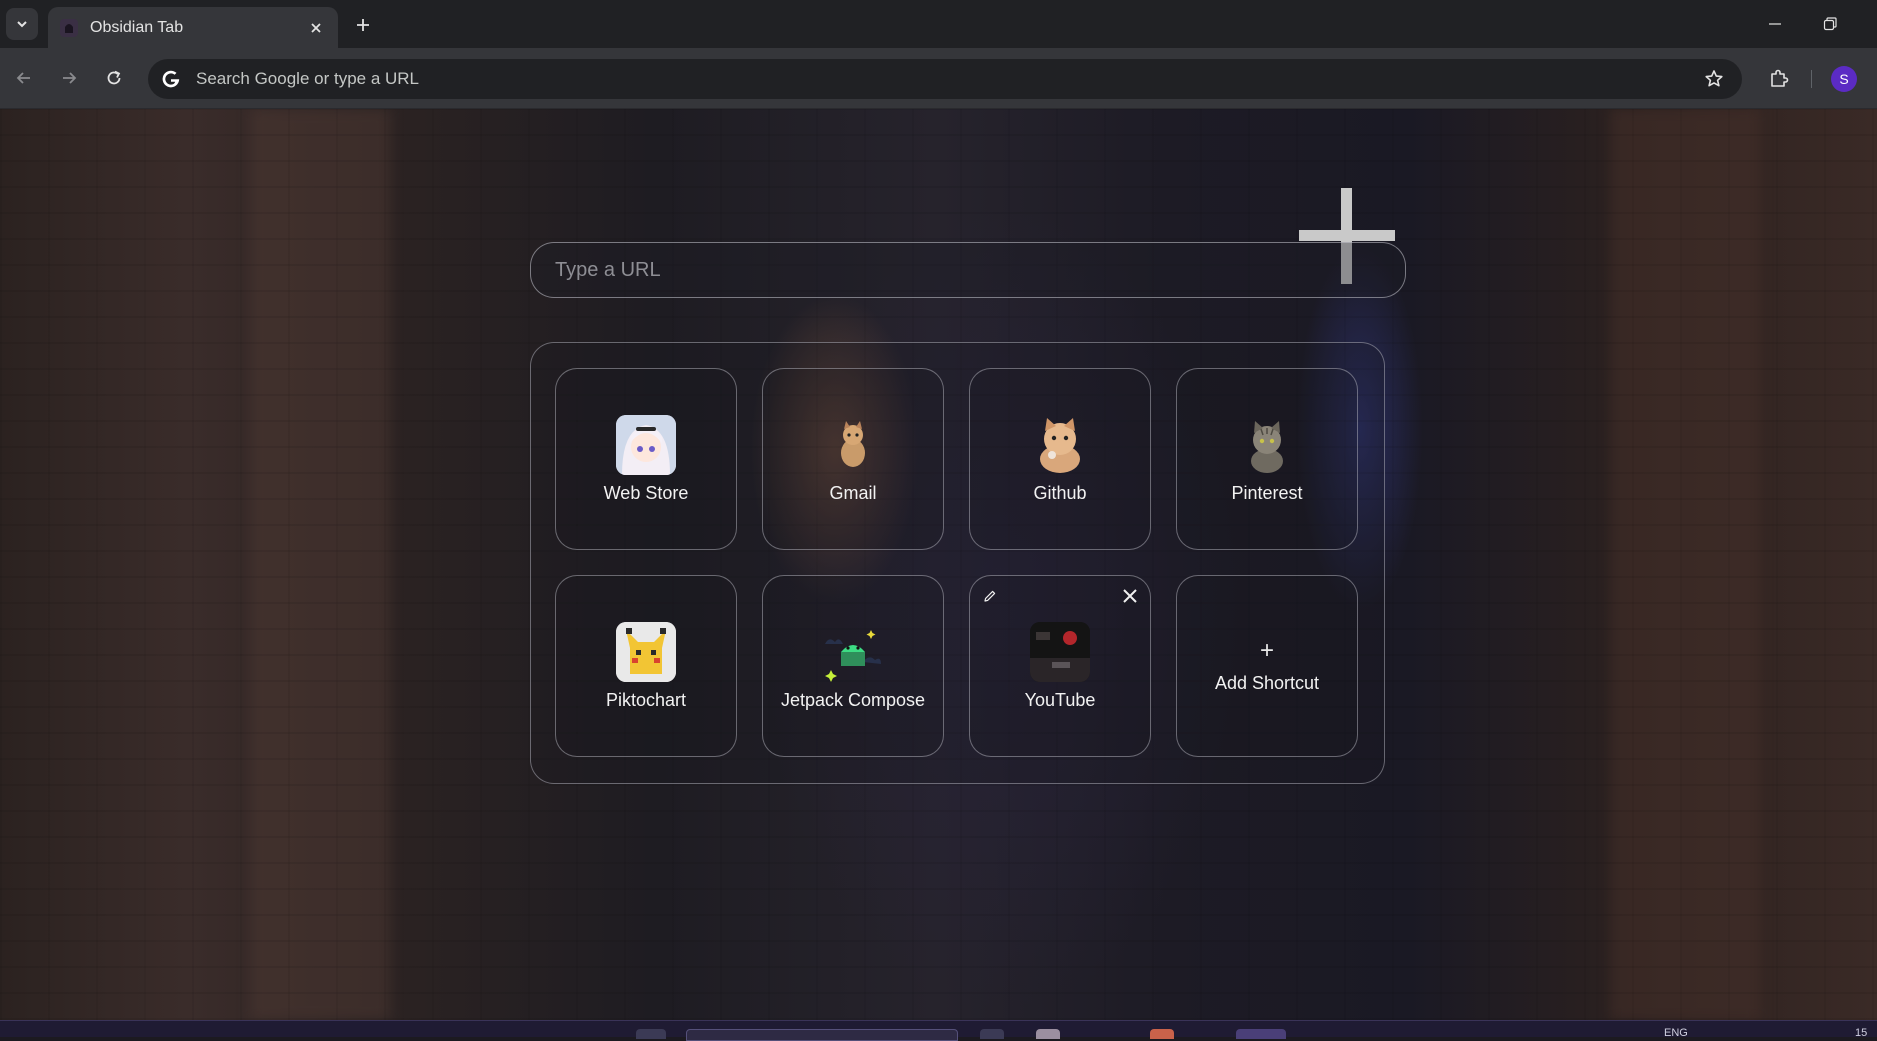 This screenshot has height=1041, width=1877. What do you see at coordinates (137, 27) in the screenshot?
I see `tab-title: Obsidian Tab` at bounding box center [137, 27].